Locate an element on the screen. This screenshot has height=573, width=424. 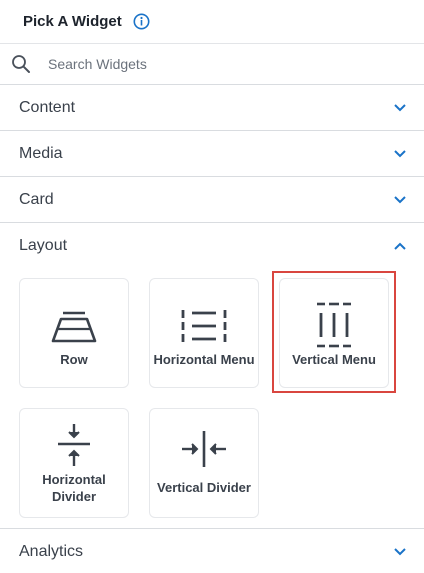
widget-tile-vertical-divider: Vertical Divider is located at coordinates (204, 463).